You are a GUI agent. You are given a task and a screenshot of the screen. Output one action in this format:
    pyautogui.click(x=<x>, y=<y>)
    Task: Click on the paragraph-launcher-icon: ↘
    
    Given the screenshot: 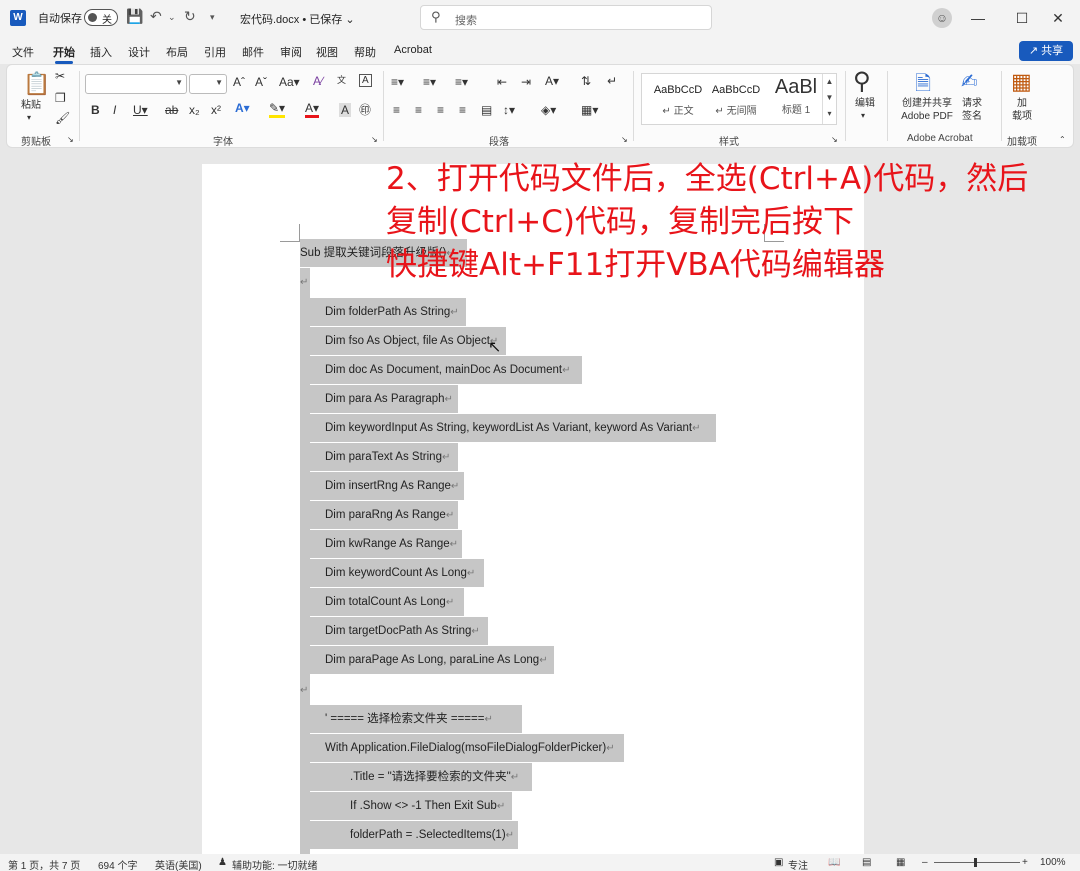 What is the action you would take?
    pyautogui.click(x=624, y=139)
    